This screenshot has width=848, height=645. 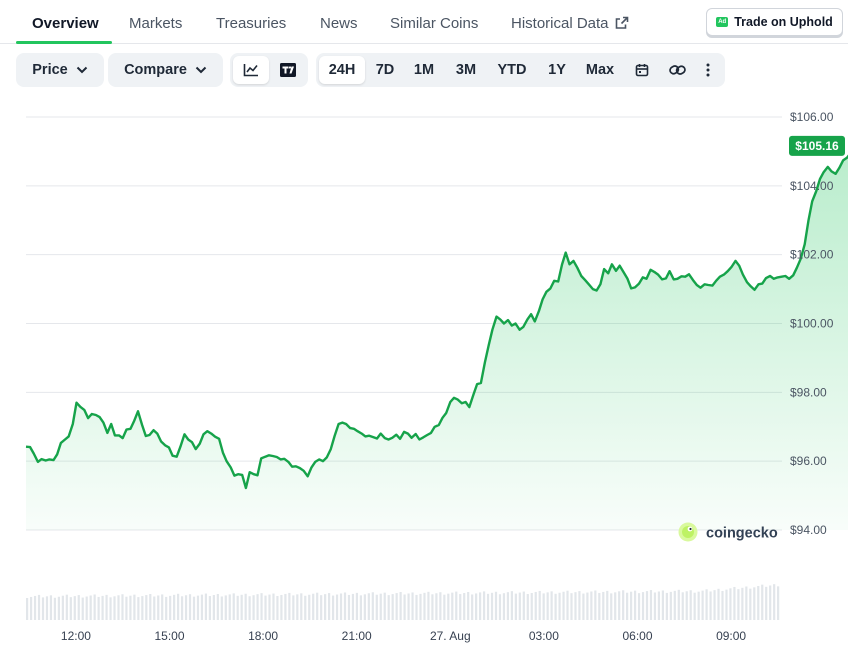 I want to click on date-picker-button, so click(x=642, y=70).